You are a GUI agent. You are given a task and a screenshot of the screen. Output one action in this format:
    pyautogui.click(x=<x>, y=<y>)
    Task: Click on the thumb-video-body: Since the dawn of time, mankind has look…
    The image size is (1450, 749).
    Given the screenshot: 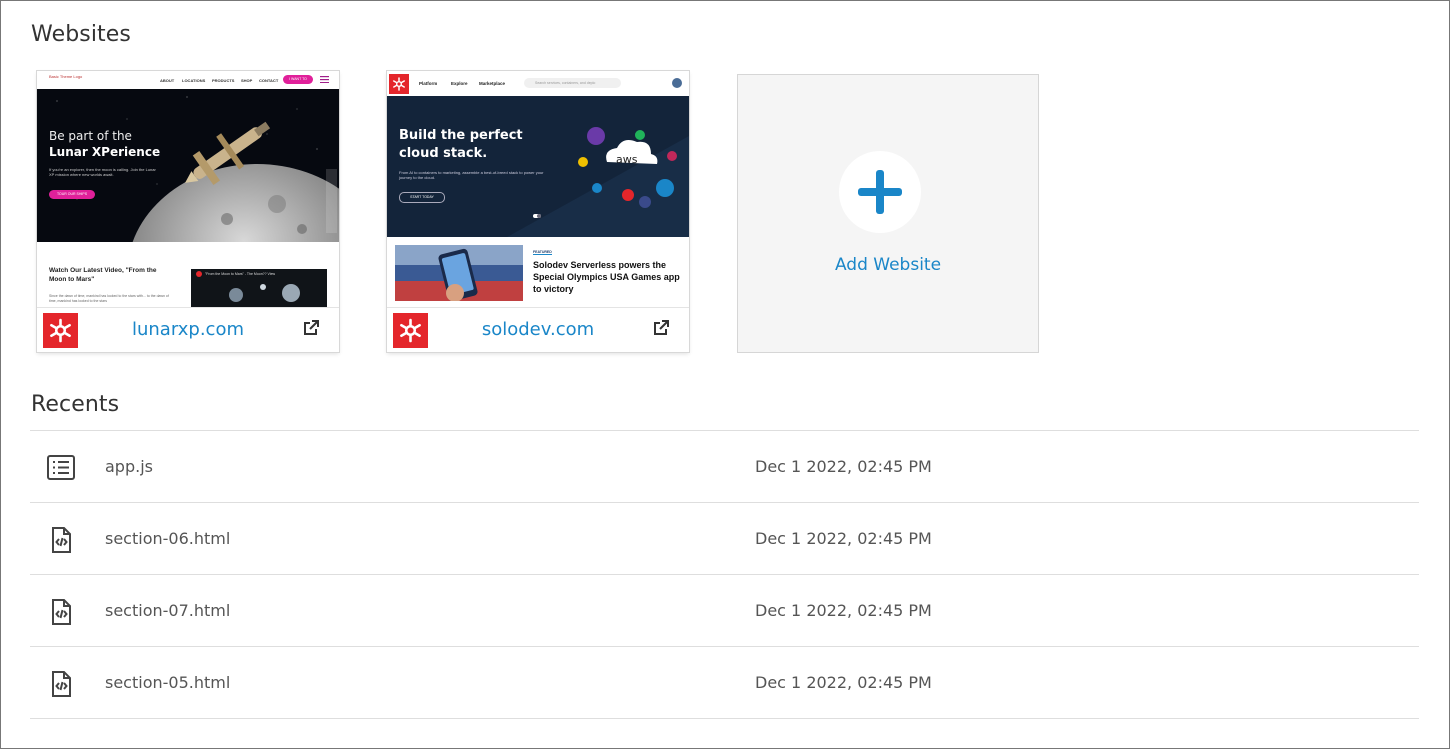 What is the action you would take?
    pyautogui.click(x=109, y=298)
    